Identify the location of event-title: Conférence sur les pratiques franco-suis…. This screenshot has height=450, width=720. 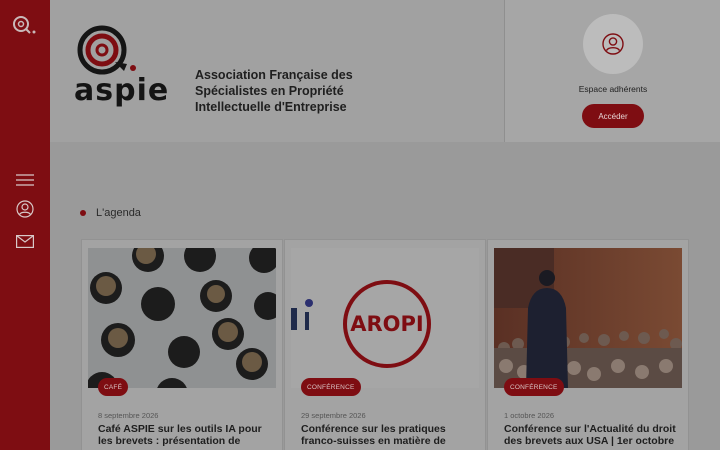
(391, 435).